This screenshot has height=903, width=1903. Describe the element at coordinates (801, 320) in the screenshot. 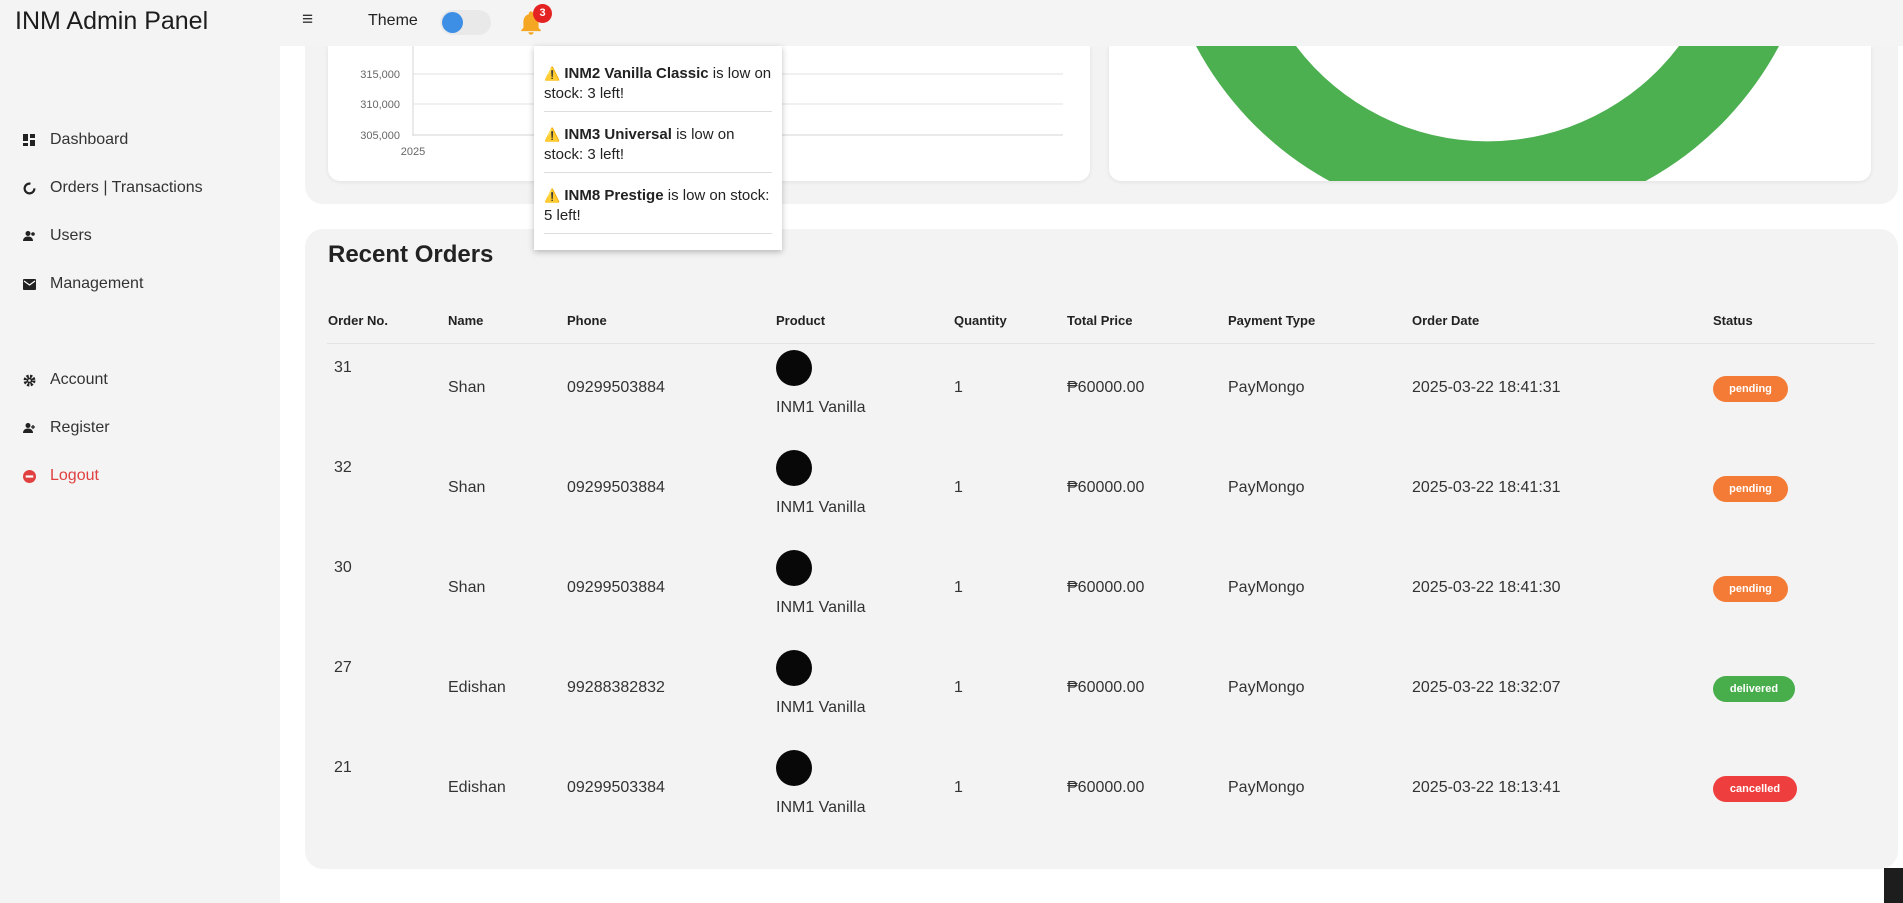

I see `column-header: Product` at that location.